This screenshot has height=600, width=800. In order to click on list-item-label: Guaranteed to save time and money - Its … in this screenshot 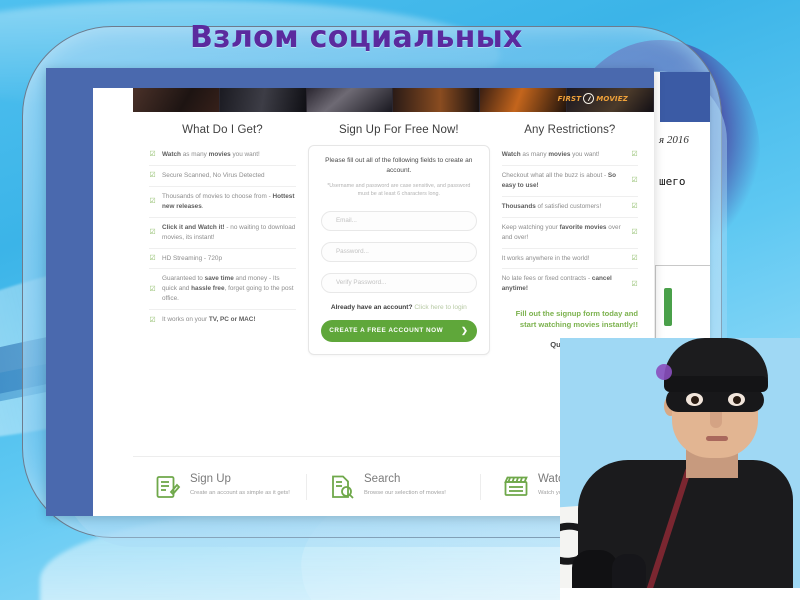, I will do `click(228, 289)`.